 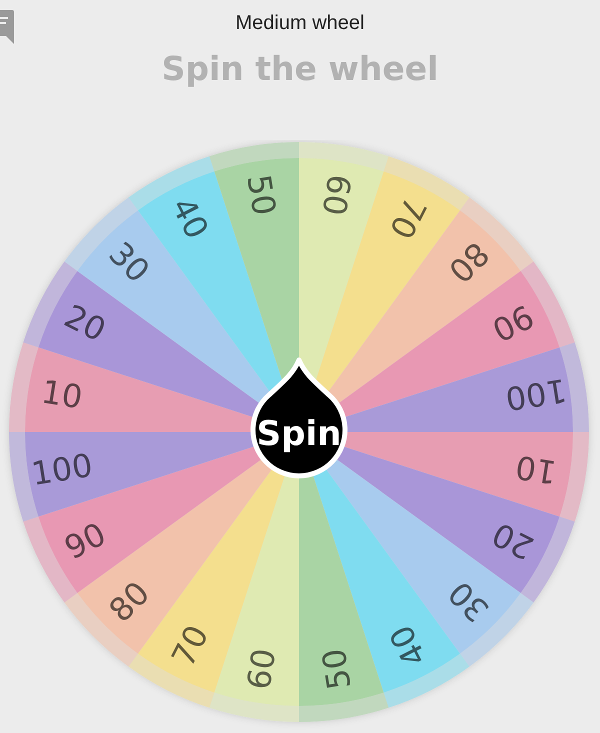 I want to click on heading: Spin the wheel, so click(x=300, y=68).